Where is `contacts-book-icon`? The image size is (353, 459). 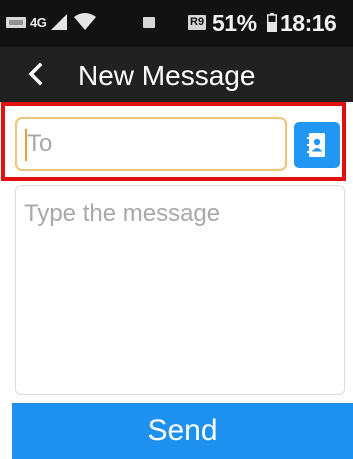
contacts-book-icon is located at coordinates (316, 145).